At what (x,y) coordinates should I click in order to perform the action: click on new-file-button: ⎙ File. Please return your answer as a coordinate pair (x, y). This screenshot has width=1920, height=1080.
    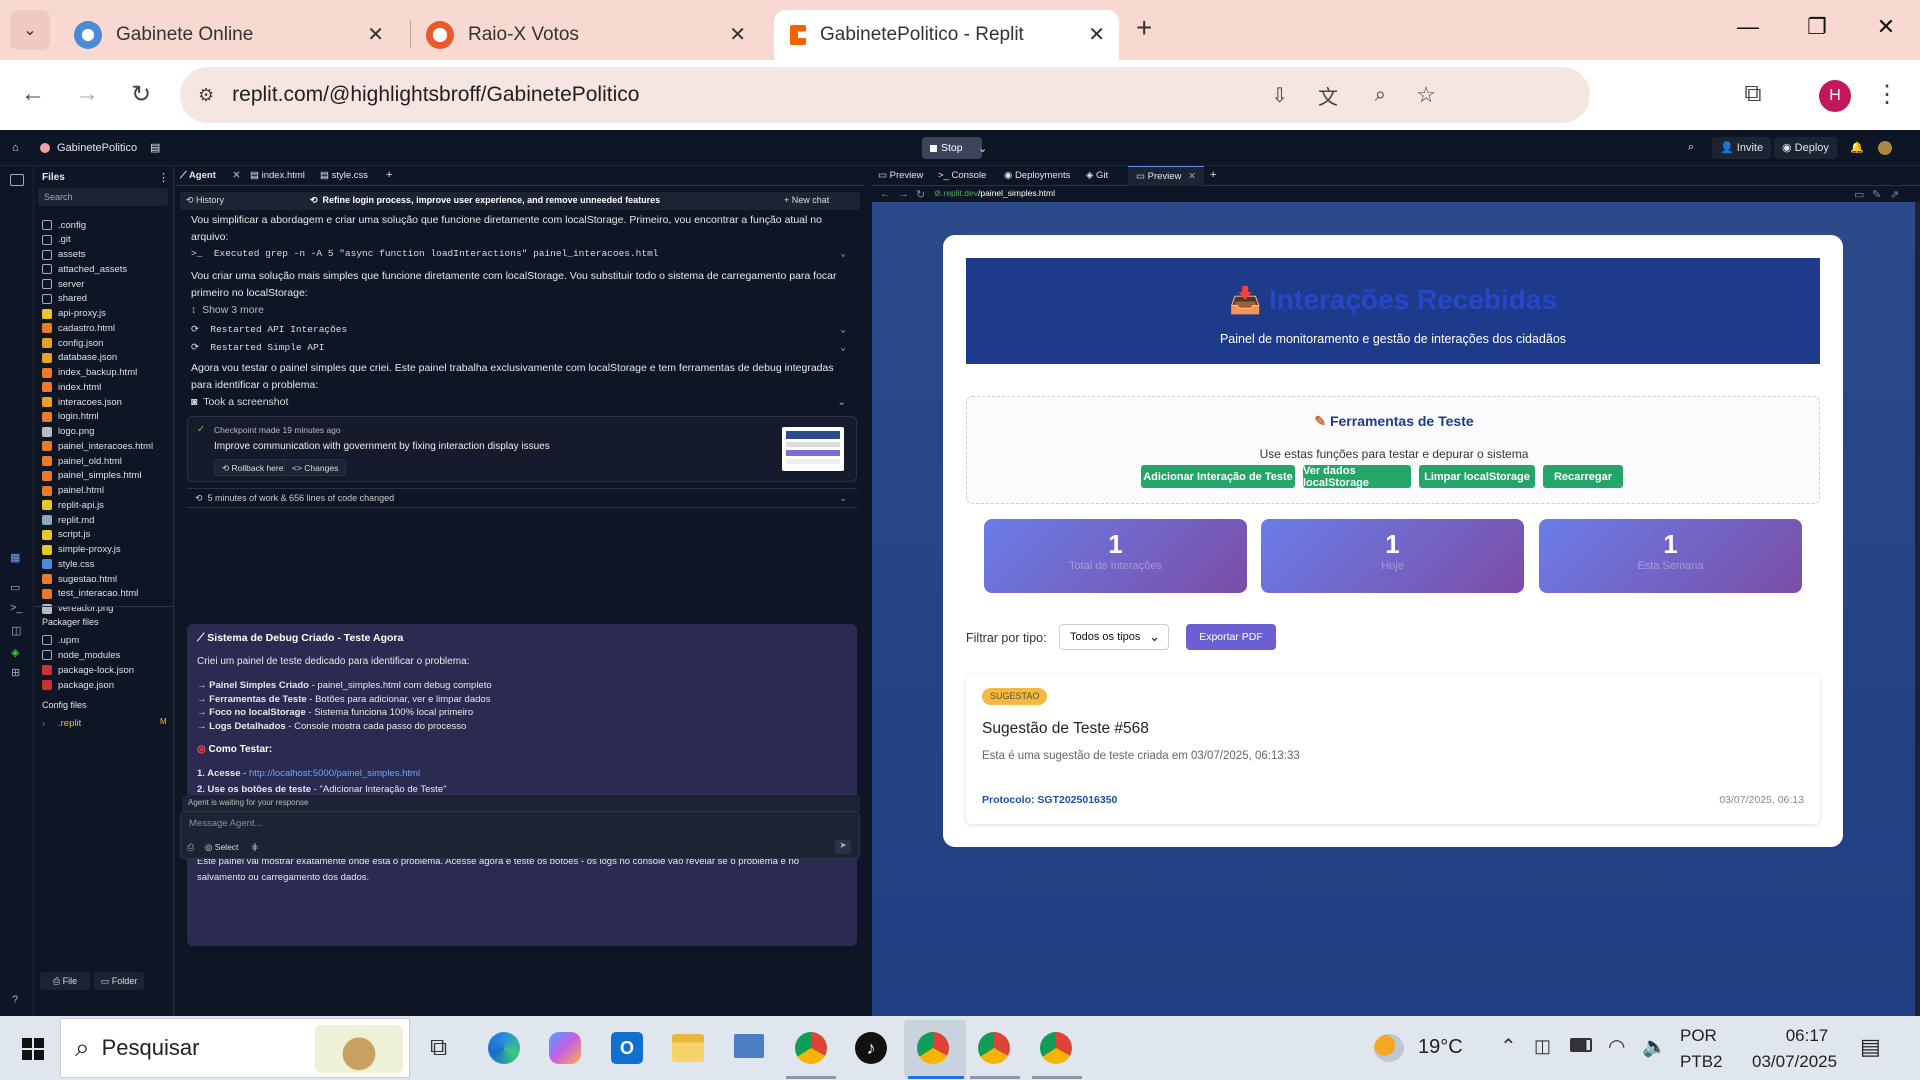
    Looking at the image, I should click on (65, 981).